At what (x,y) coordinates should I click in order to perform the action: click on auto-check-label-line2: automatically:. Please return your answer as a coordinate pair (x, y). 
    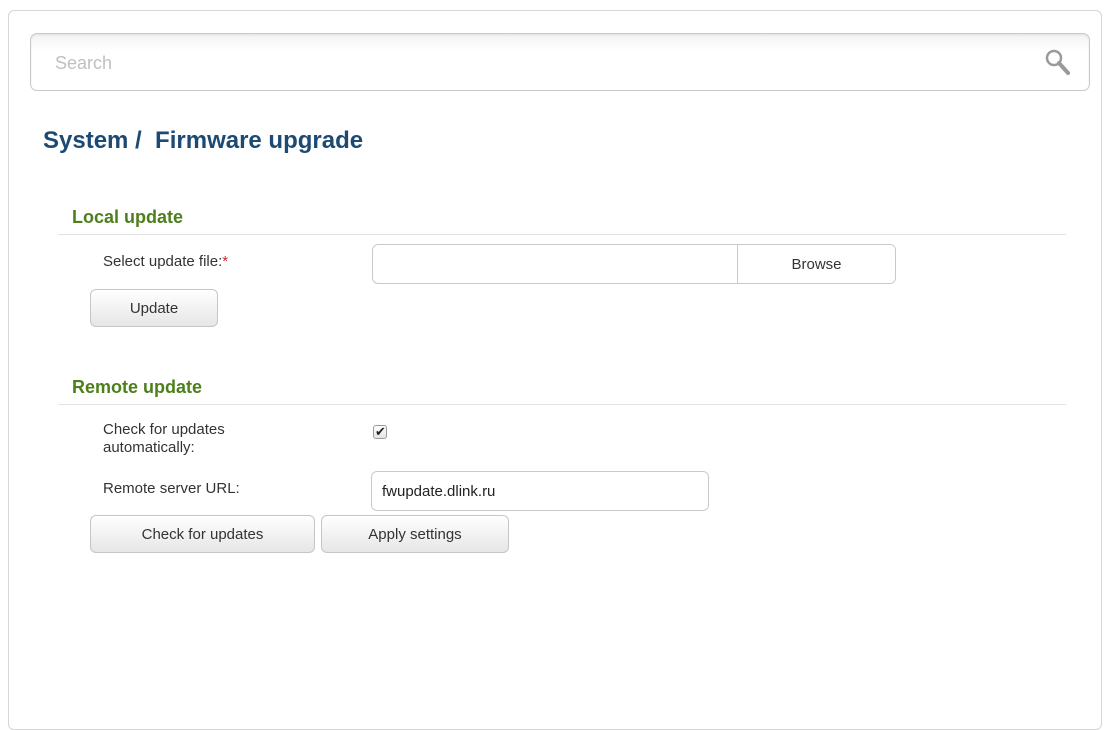
    Looking at the image, I should click on (149, 447).